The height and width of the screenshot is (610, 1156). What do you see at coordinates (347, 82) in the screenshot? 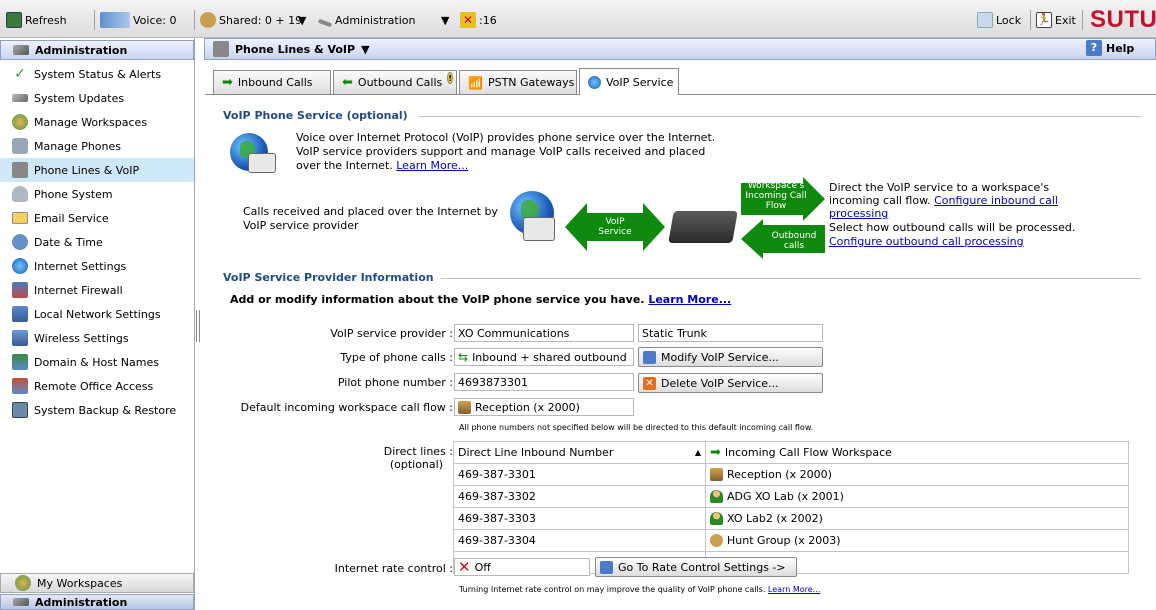
I see `arrow-left-icon: ⬅` at bounding box center [347, 82].